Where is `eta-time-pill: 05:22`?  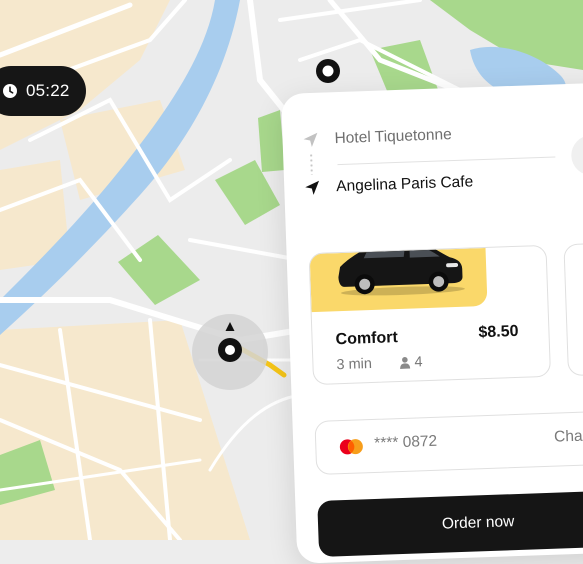 eta-time-pill: 05:22 is located at coordinates (43, 91).